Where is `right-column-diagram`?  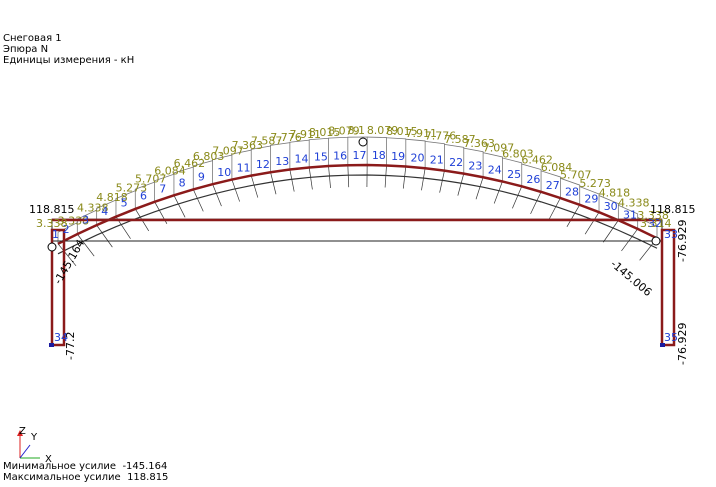
right-column-diagram is located at coordinates (668, 287).